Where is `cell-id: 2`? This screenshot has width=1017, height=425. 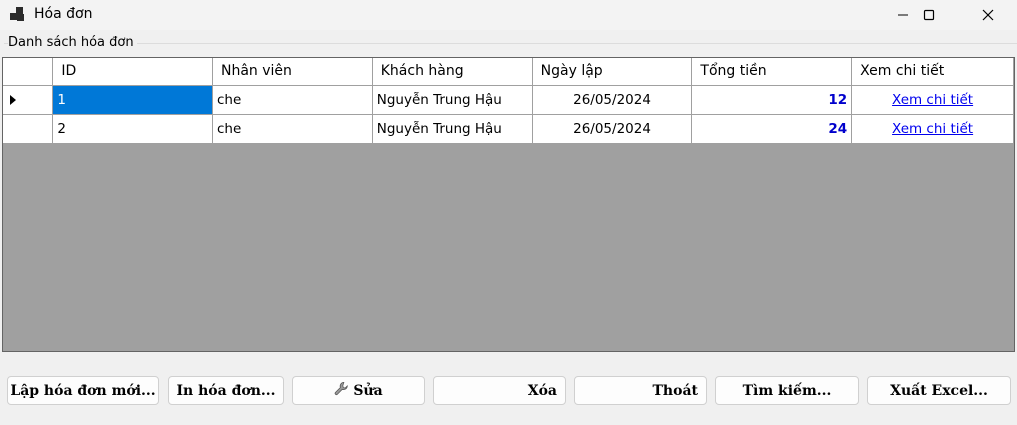 cell-id: 2 is located at coordinates (132, 128).